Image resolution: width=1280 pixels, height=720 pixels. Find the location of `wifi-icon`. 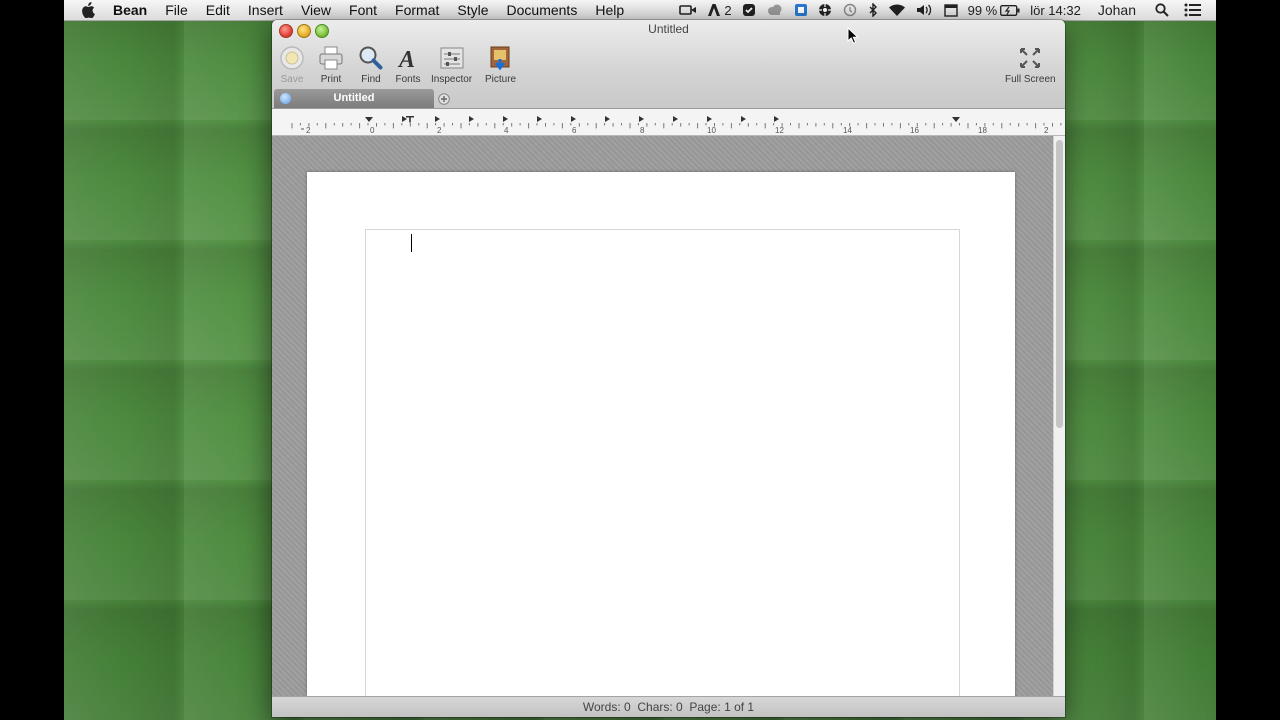

wifi-icon is located at coordinates (897, 10).